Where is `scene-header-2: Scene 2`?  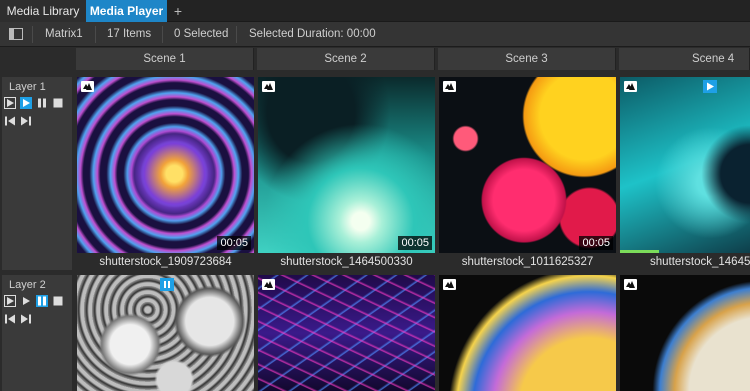
scene-header-2: Scene 2 is located at coordinates (346, 59).